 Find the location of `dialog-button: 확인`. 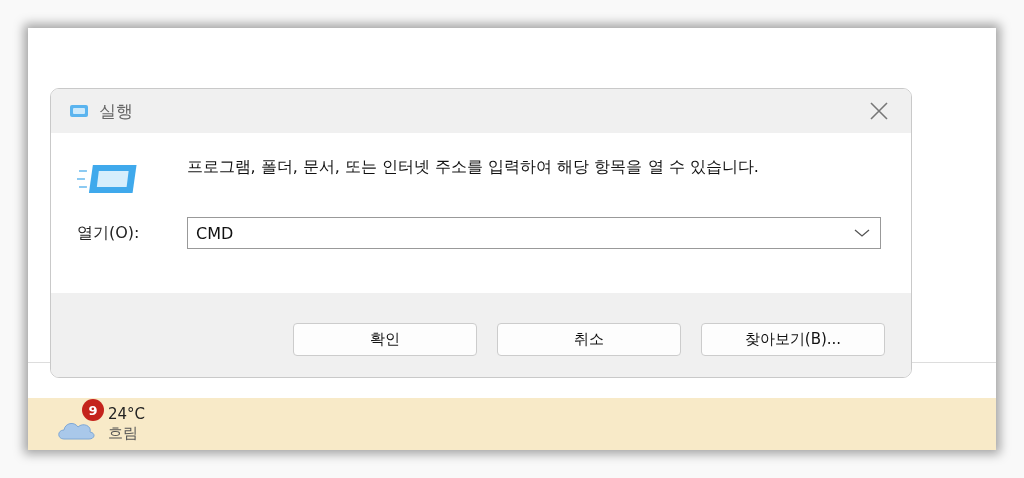

dialog-button: 확인 is located at coordinates (385, 339).